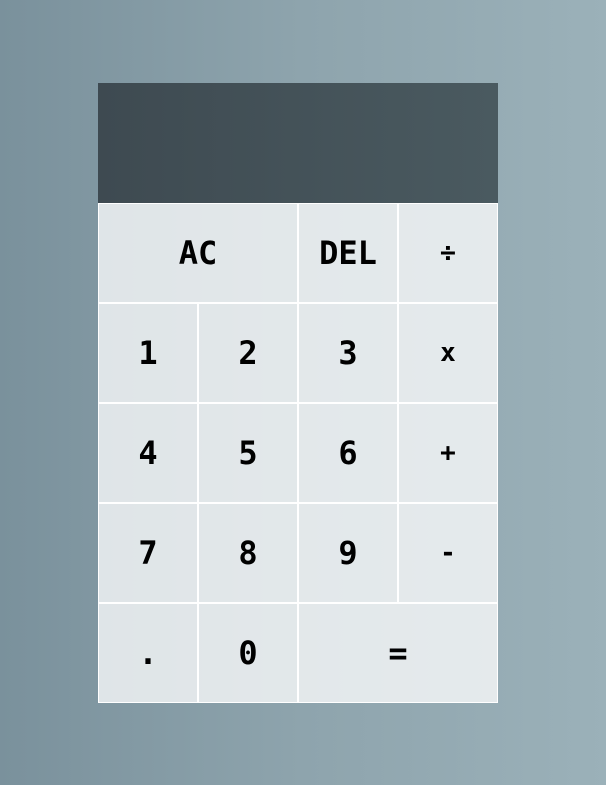 The image size is (606, 785). What do you see at coordinates (148, 353) in the screenshot?
I see `digit-1-button: 1` at bounding box center [148, 353].